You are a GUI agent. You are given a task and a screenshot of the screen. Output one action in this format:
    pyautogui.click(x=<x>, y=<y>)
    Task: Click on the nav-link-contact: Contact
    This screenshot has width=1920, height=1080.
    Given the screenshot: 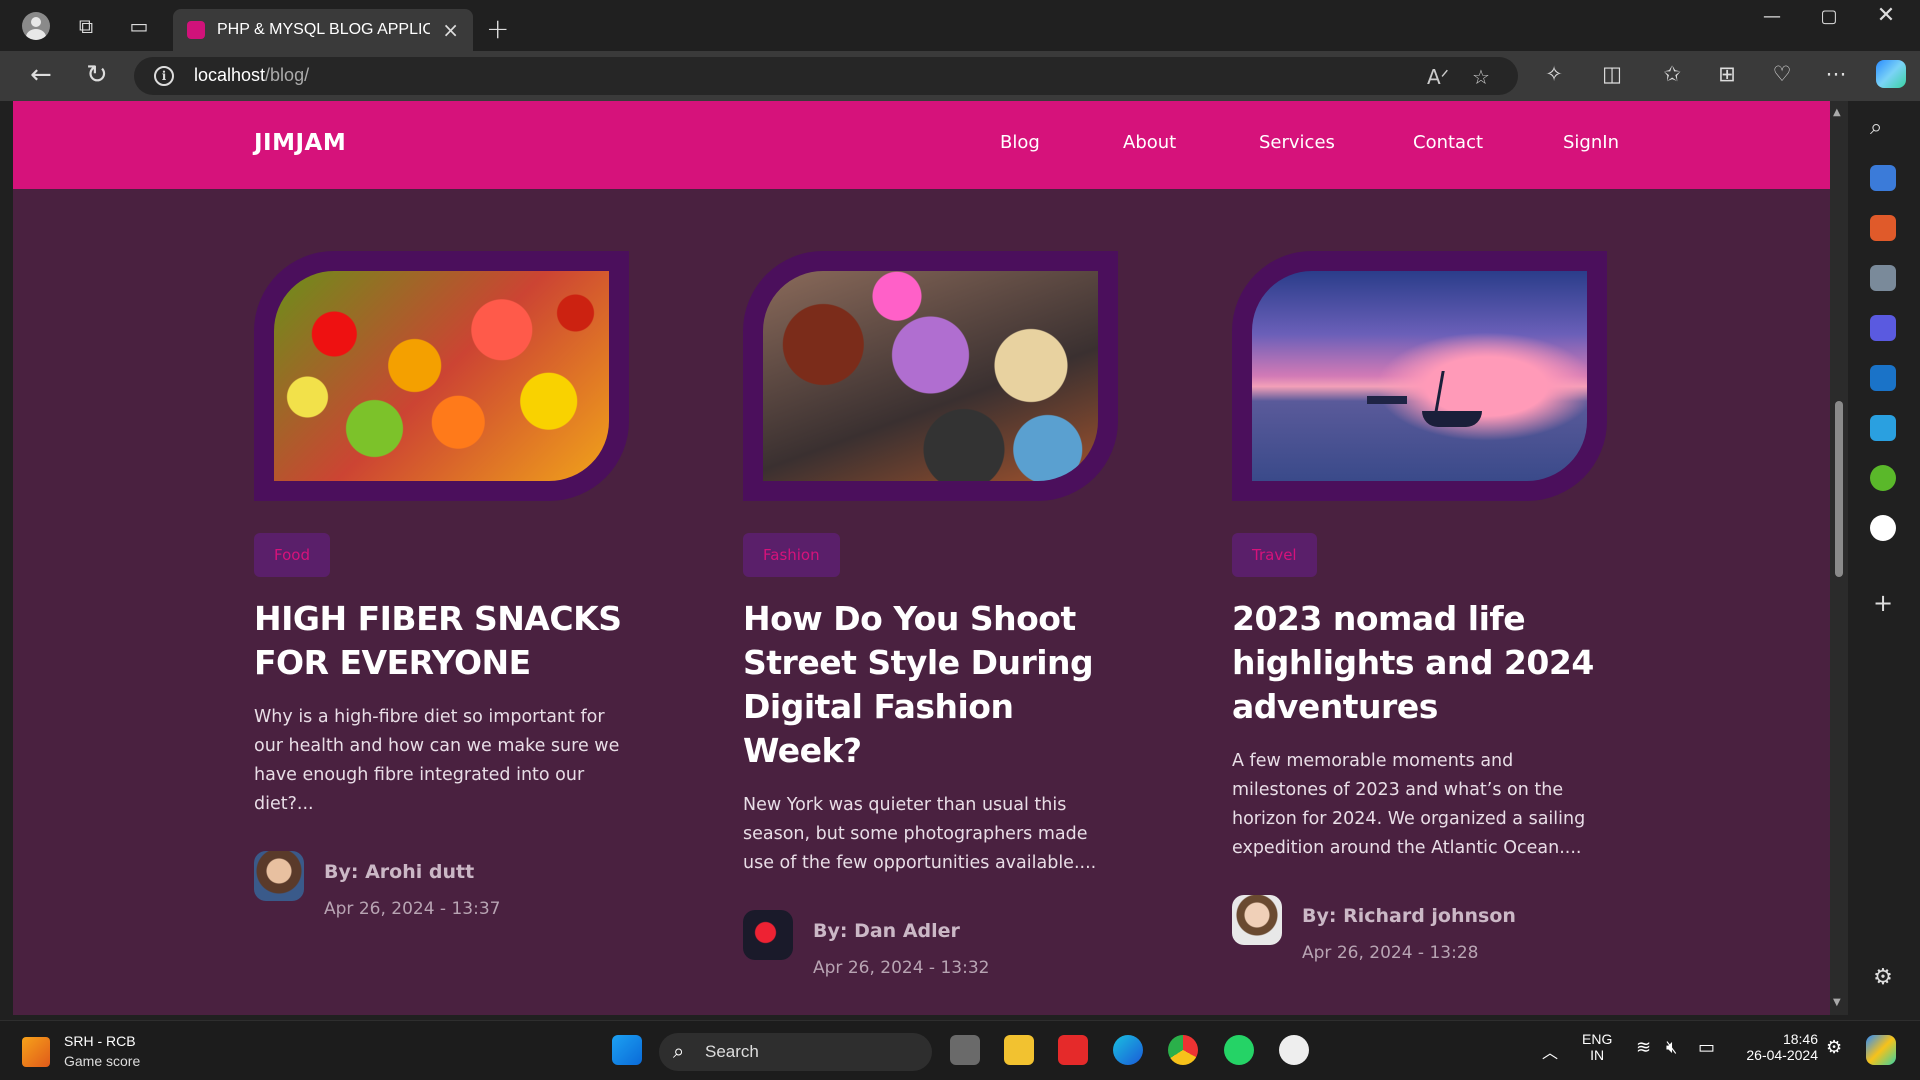 What is the action you would take?
    pyautogui.click(x=1448, y=142)
    